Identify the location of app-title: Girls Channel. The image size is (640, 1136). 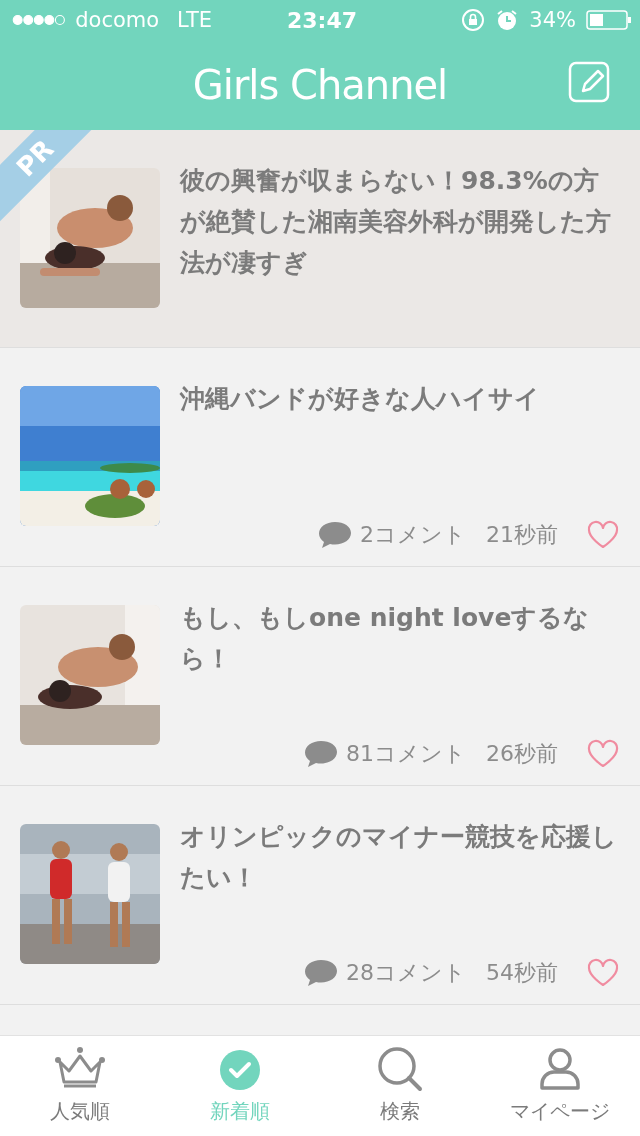
(320, 85).